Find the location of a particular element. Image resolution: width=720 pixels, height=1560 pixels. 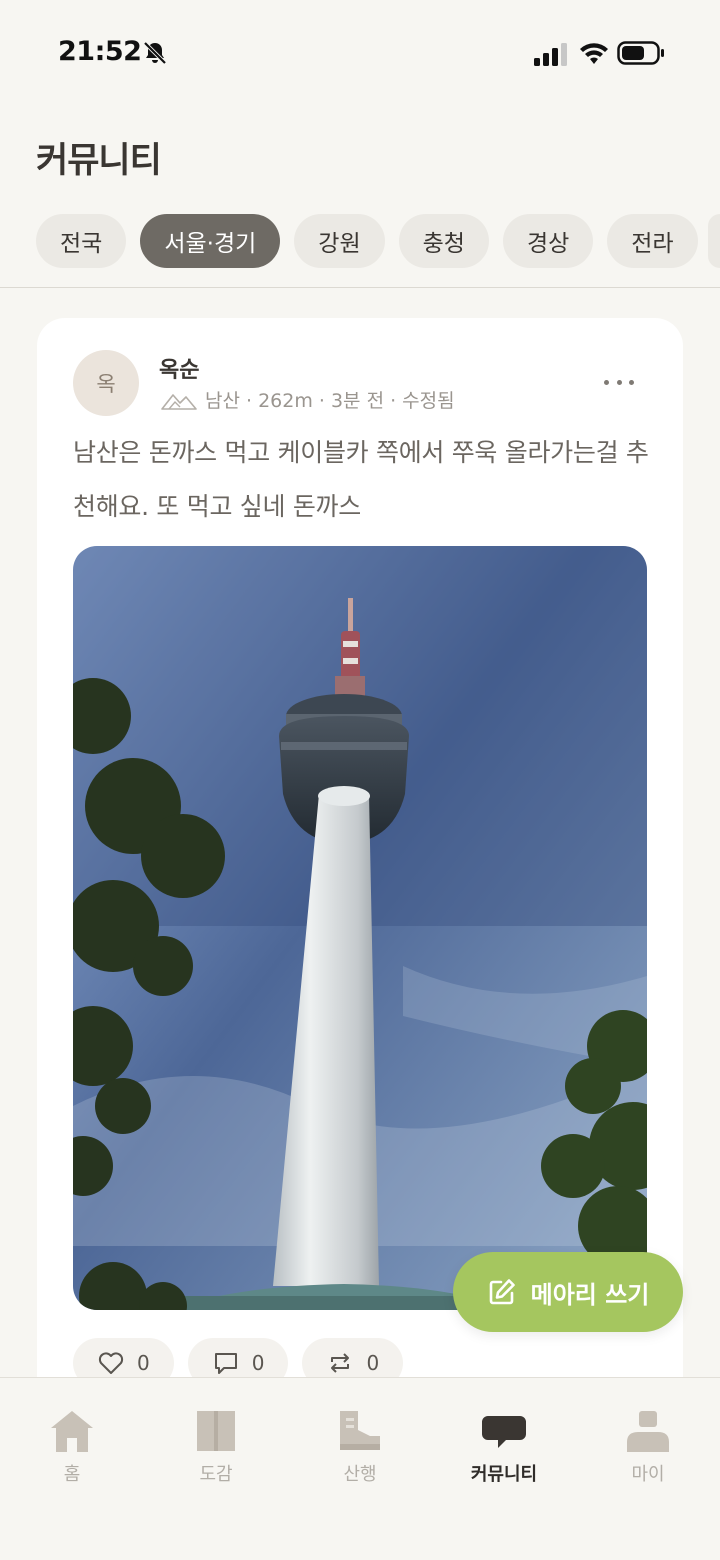

nav-label-my: 마이 is located at coordinates (648, 1474).